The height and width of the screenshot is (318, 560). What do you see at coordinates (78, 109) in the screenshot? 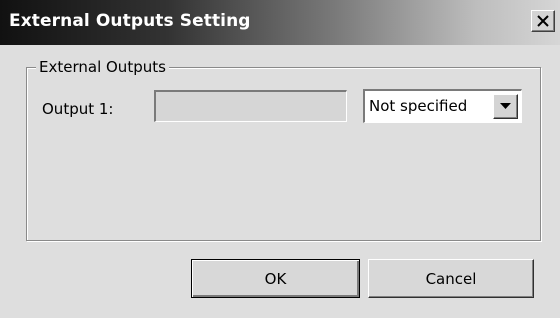
I see `output-1-label: Output 1:` at bounding box center [78, 109].